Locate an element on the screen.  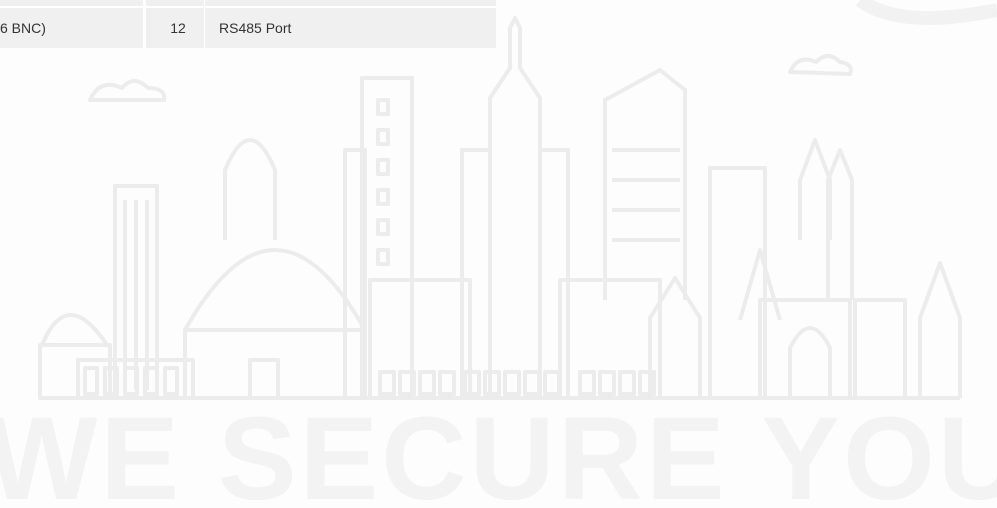
cell-text: 6 BNC) is located at coordinates (23, 28).